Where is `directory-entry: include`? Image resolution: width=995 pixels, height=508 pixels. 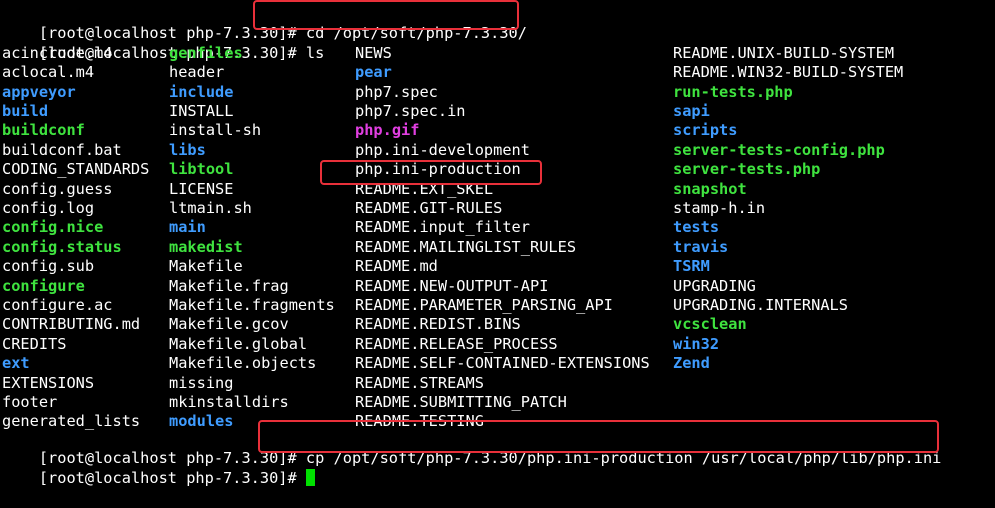
directory-entry: include is located at coordinates (201, 91).